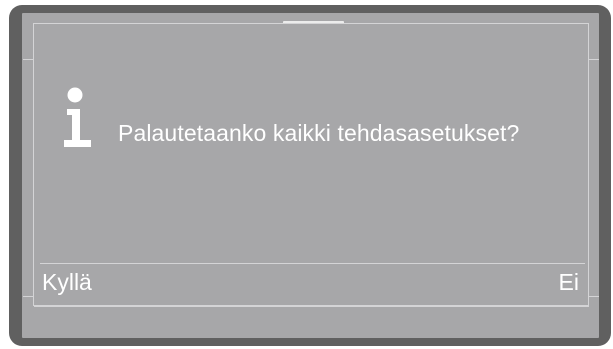  What do you see at coordinates (311, 306) in the screenshot?
I see `bottom-divider` at bounding box center [311, 306].